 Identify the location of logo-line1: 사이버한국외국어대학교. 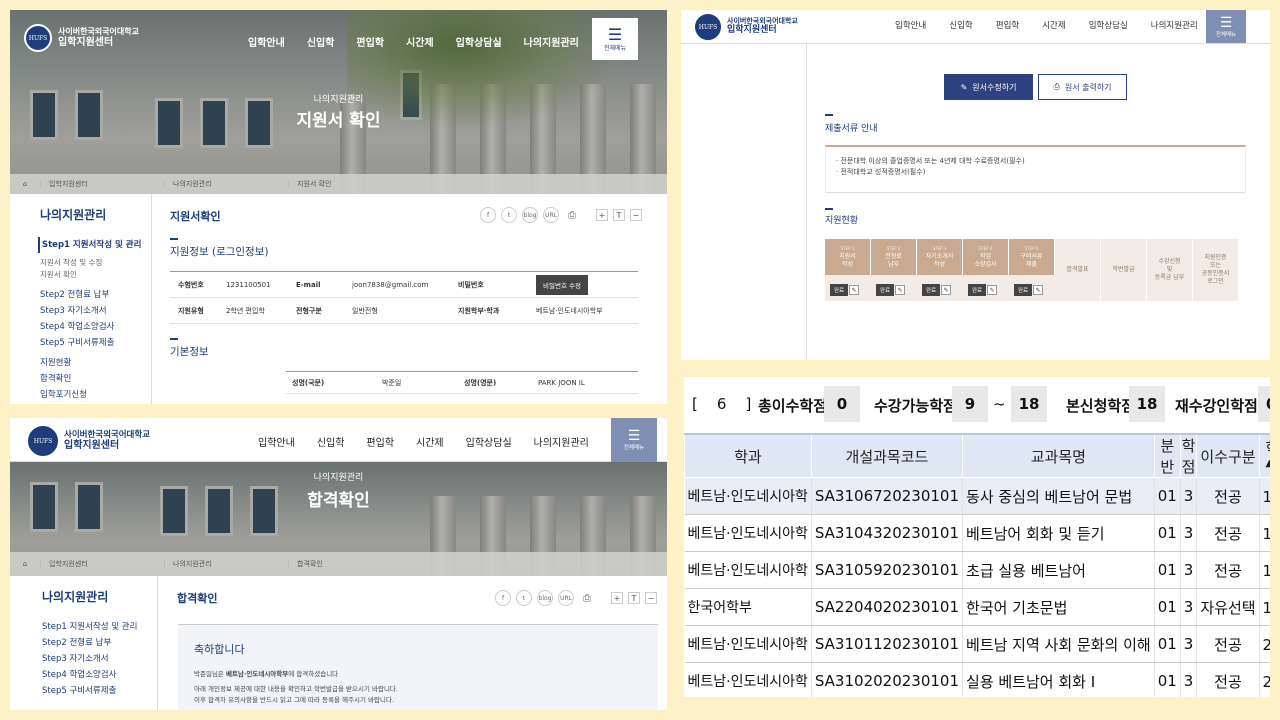
(98, 32).